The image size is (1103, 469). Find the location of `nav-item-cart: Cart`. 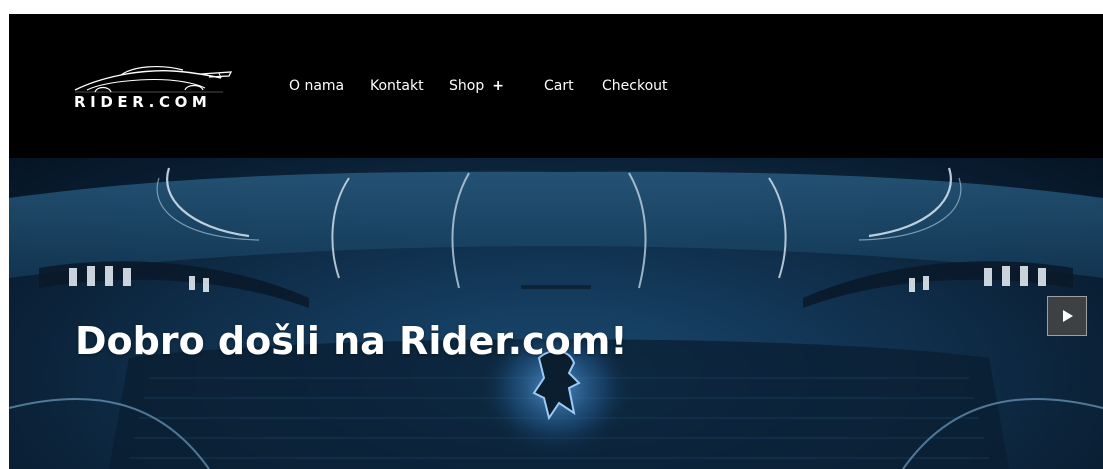

nav-item-cart: Cart is located at coordinates (559, 86).